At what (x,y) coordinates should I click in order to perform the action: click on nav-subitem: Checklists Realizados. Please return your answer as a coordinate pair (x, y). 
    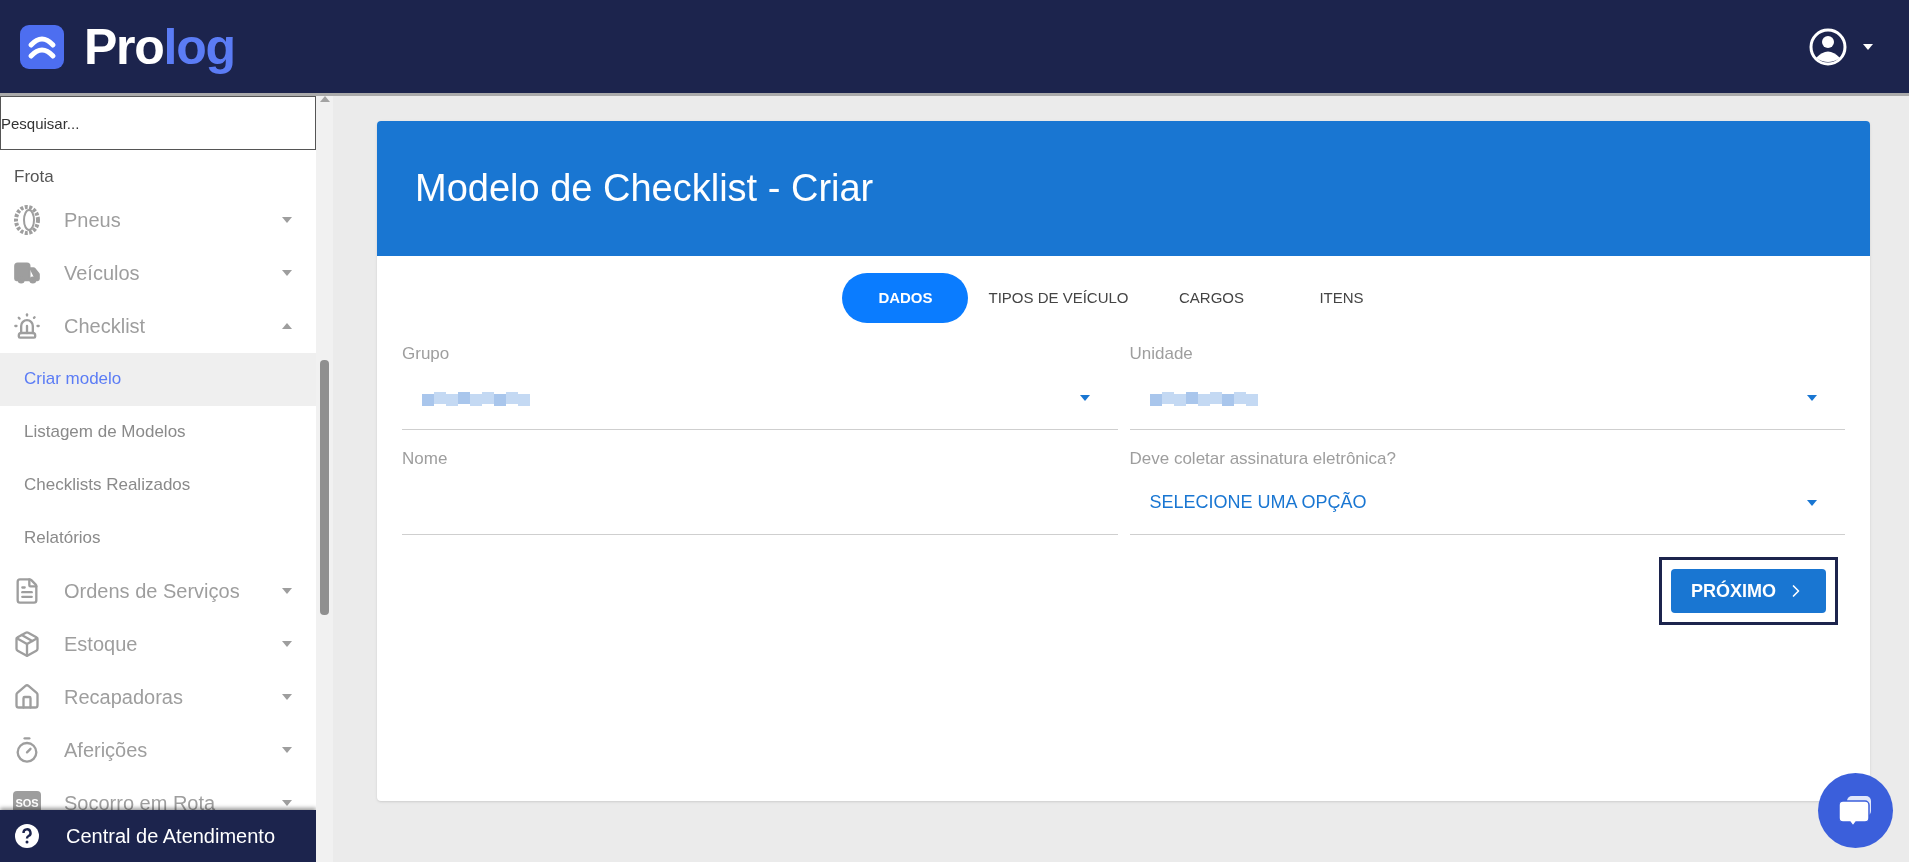
    Looking at the image, I should click on (158, 485).